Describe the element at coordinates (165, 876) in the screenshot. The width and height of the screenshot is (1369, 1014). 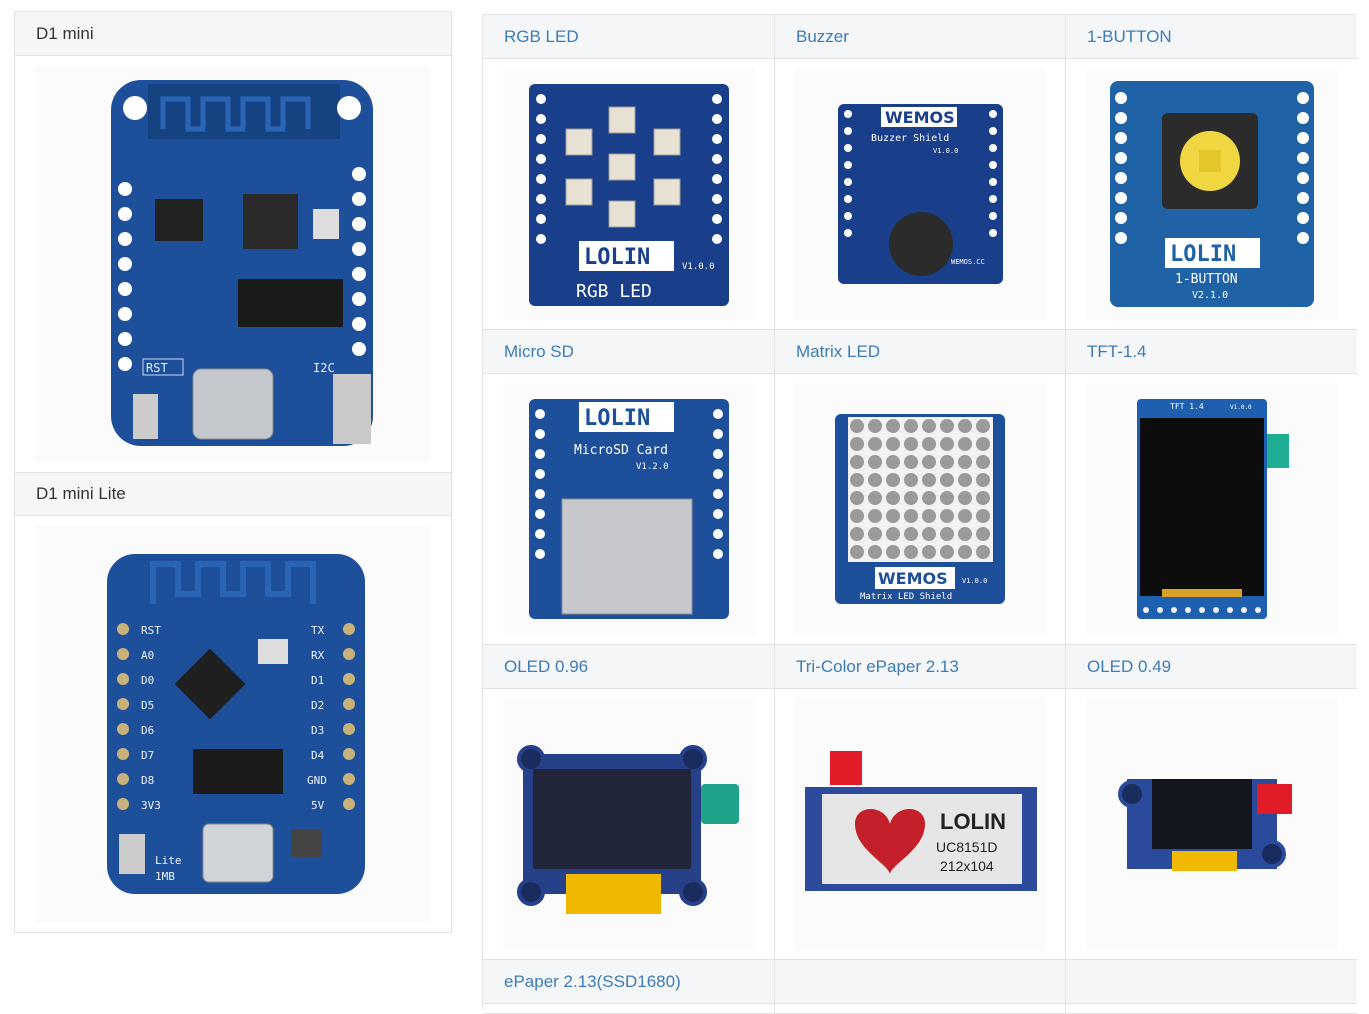
I see `flash-size-label: 1MB` at that location.